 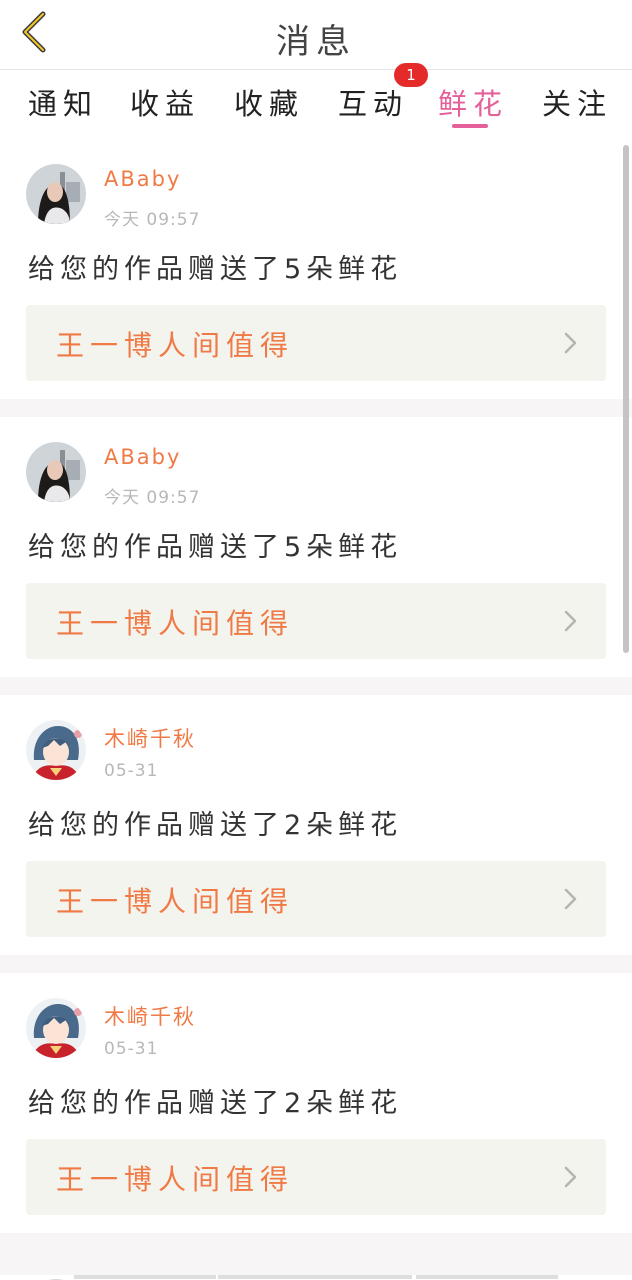 I want to click on tab-favorites: 收藏, so click(x=269, y=102).